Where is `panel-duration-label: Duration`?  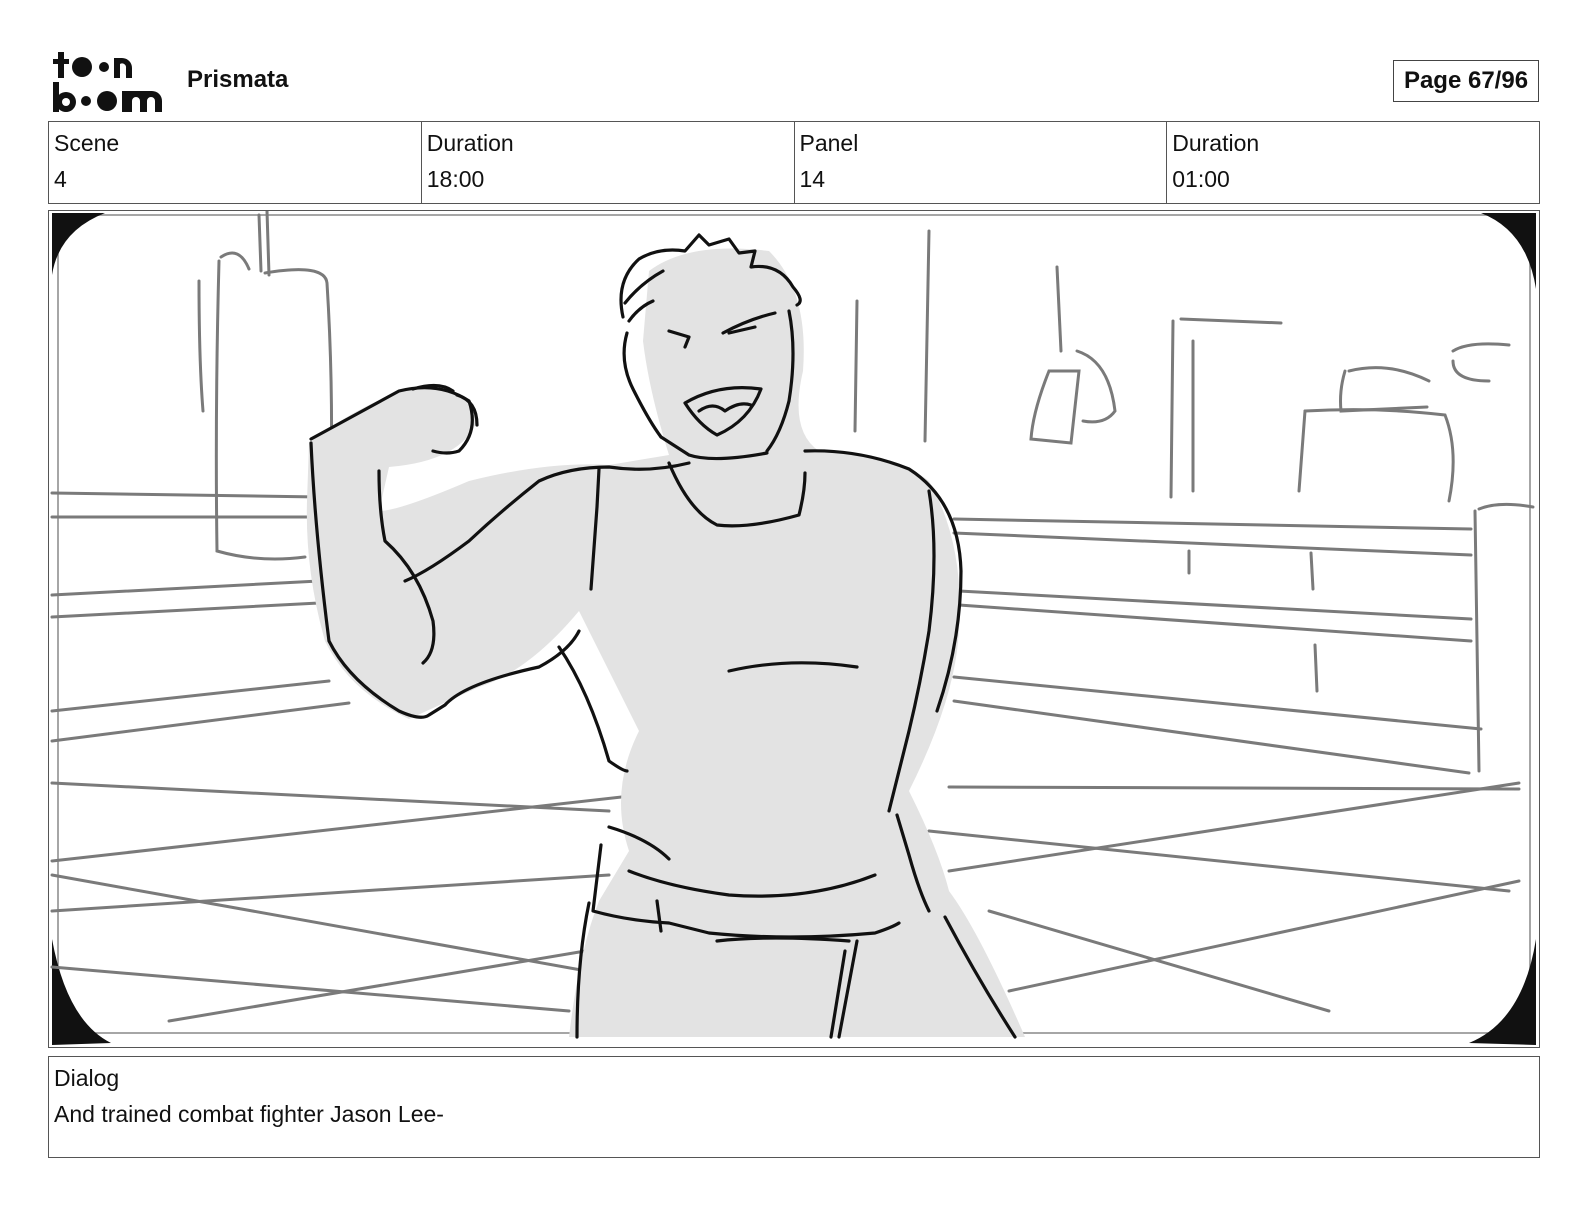 panel-duration-label: Duration is located at coordinates (1216, 143).